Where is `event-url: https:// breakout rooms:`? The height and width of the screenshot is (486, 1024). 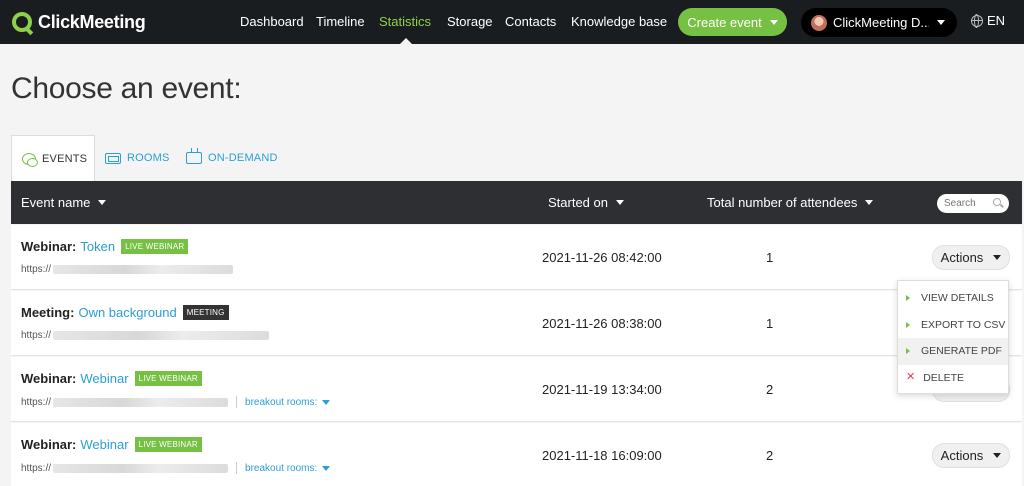
event-url: https:// breakout rooms: is located at coordinates (176, 468).